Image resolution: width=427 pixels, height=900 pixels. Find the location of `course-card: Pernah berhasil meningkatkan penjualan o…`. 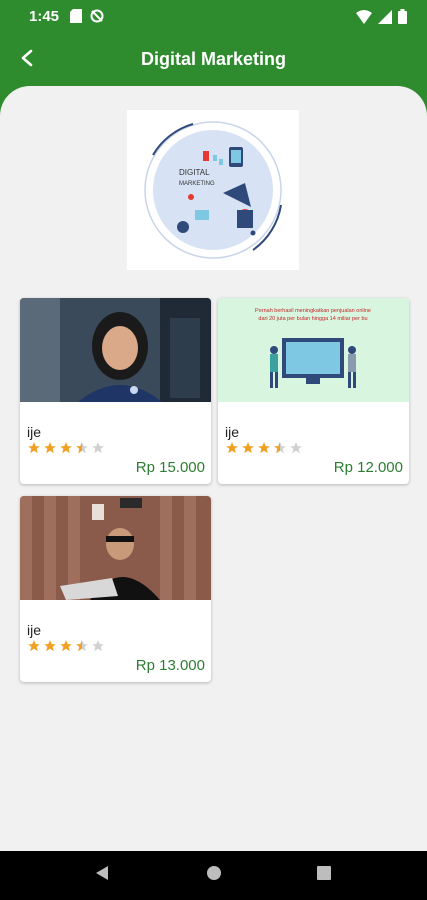

course-card: Pernah berhasil meningkatkan penjualan o… is located at coordinates (313, 391).